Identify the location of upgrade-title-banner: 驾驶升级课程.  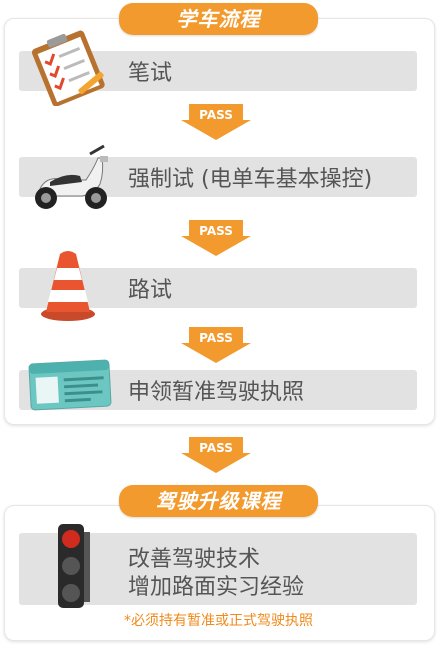
(218, 501).